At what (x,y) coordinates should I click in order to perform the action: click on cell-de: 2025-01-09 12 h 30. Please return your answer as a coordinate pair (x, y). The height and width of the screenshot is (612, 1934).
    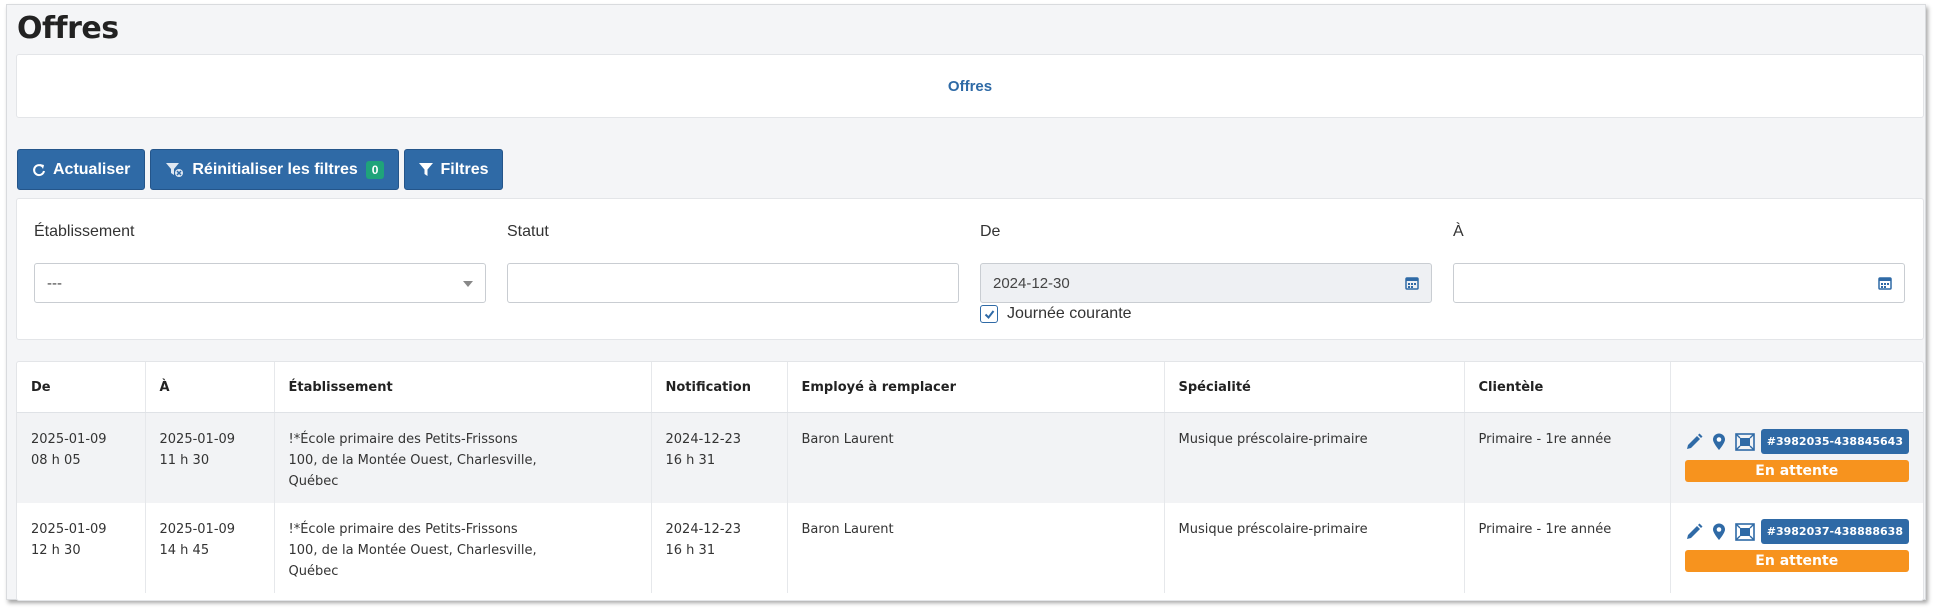
    Looking at the image, I should click on (81, 548).